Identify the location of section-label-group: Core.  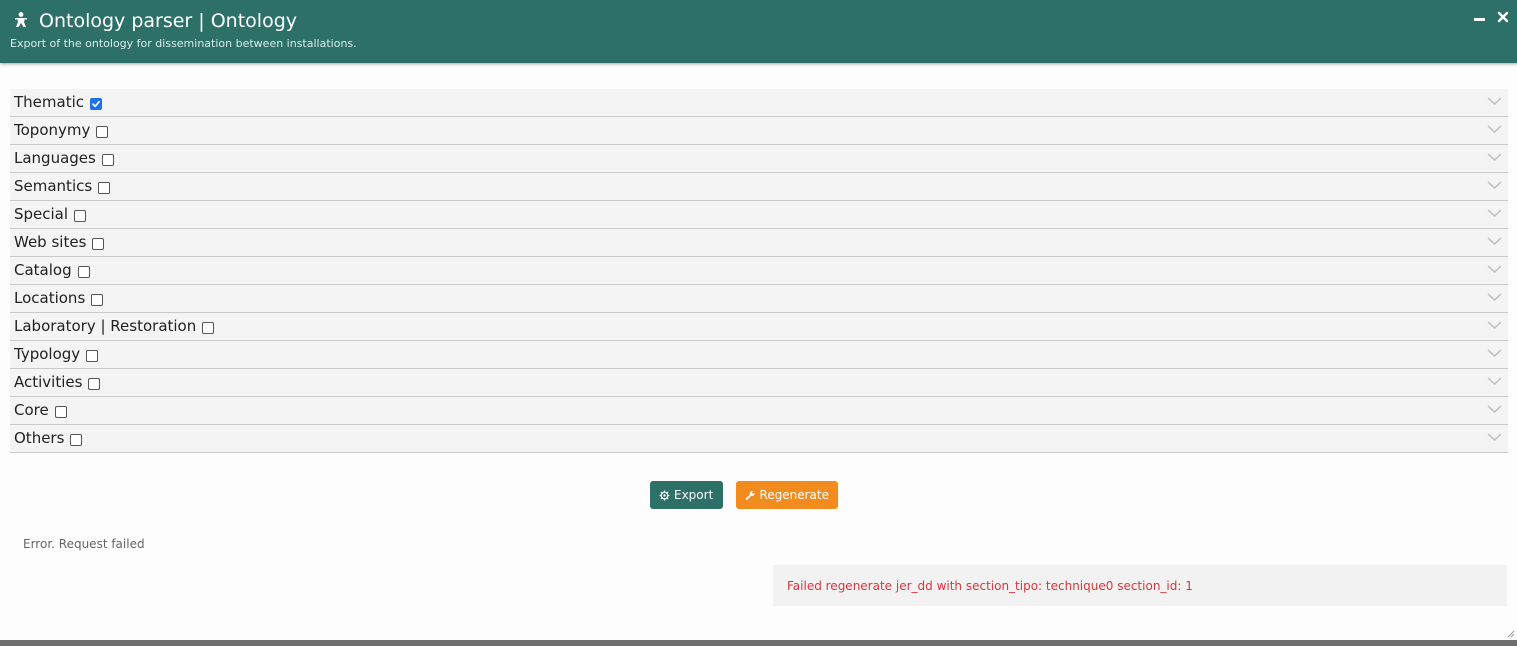
(40, 410).